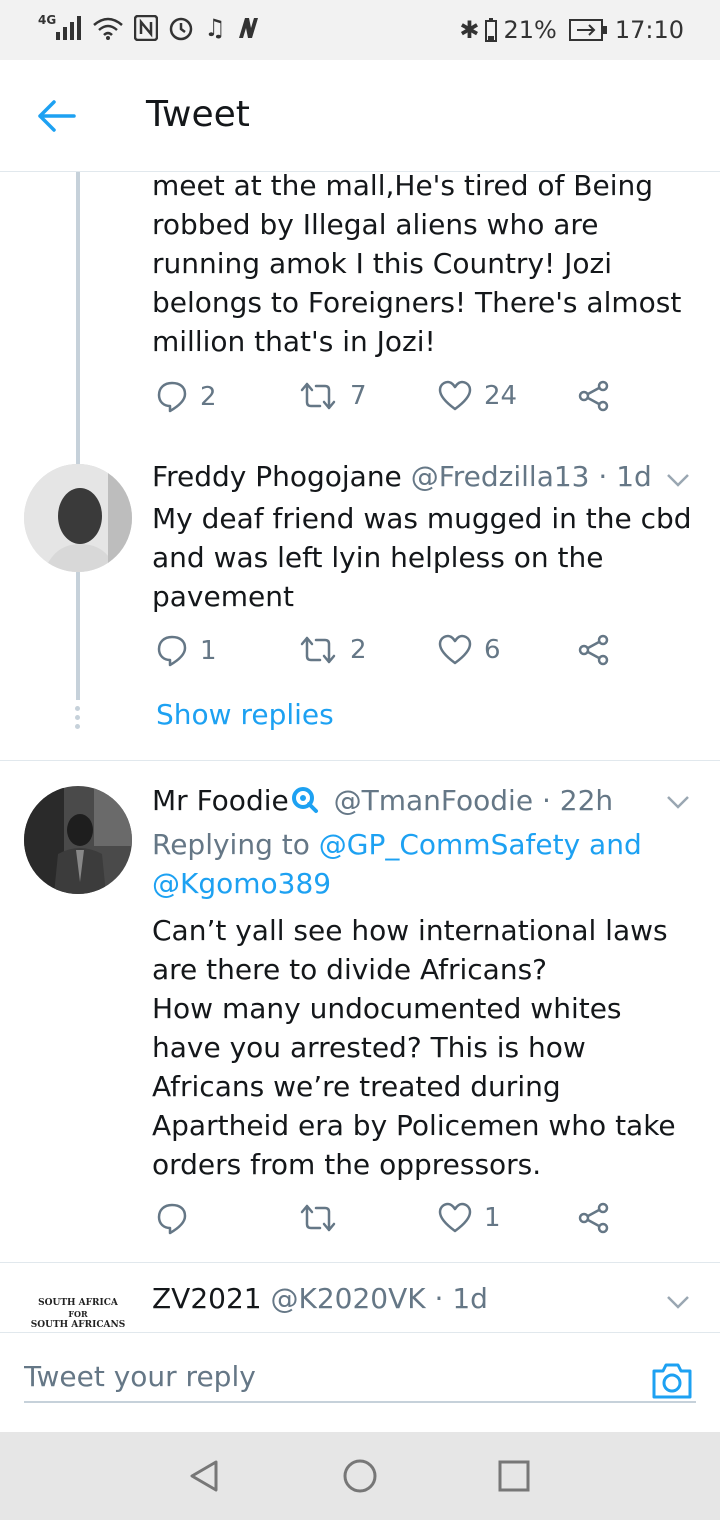 Image resolution: width=720 pixels, height=1520 pixels. Describe the element at coordinates (146, 28) in the screenshot. I see `nfc-icon` at that location.